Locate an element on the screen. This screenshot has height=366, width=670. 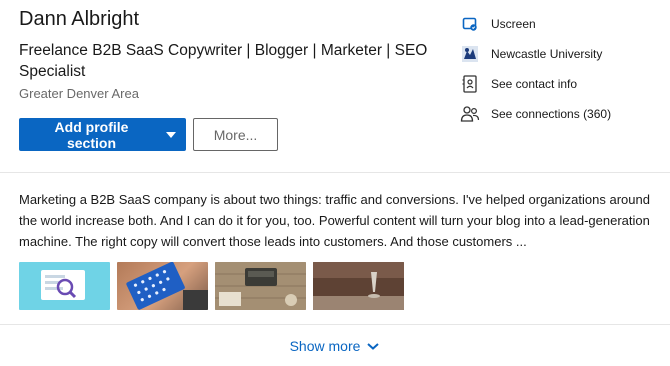
contact-card-icon is located at coordinates (470, 84).